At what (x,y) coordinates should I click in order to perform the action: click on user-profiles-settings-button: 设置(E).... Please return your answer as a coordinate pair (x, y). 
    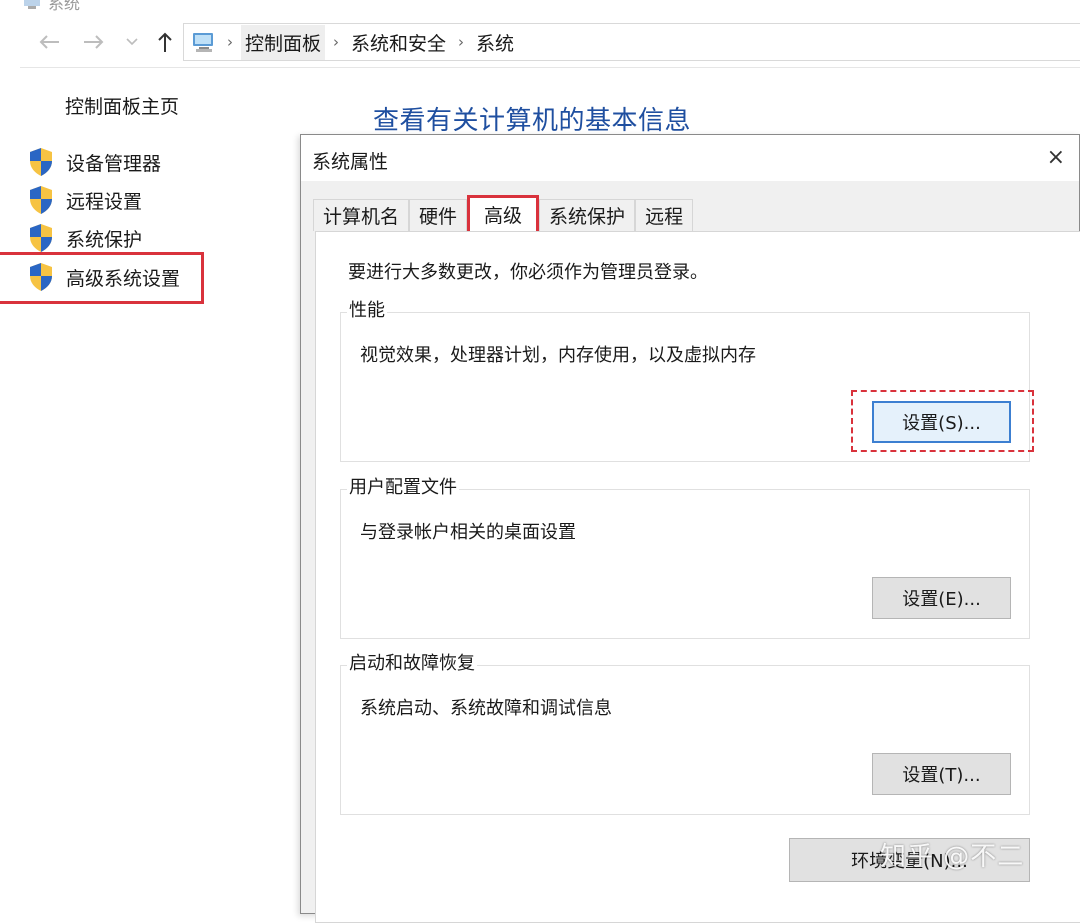
    Looking at the image, I should click on (941, 598).